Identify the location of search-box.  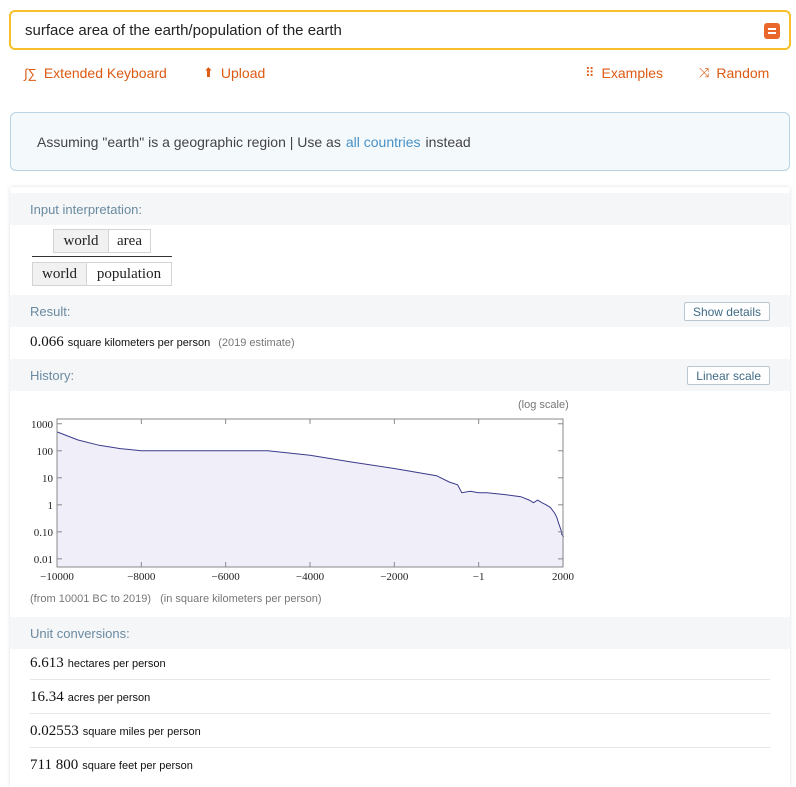
(400, 30).